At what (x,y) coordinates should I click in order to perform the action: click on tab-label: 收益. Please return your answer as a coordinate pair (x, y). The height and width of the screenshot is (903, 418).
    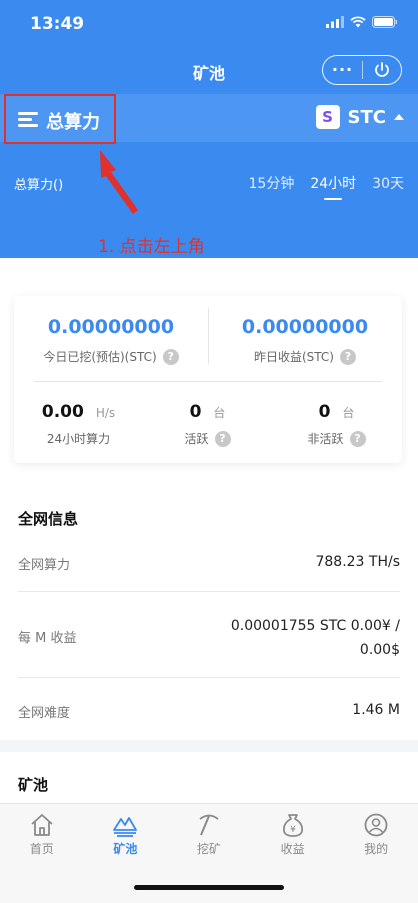
    Looking at the image, I should click on (292, 849).